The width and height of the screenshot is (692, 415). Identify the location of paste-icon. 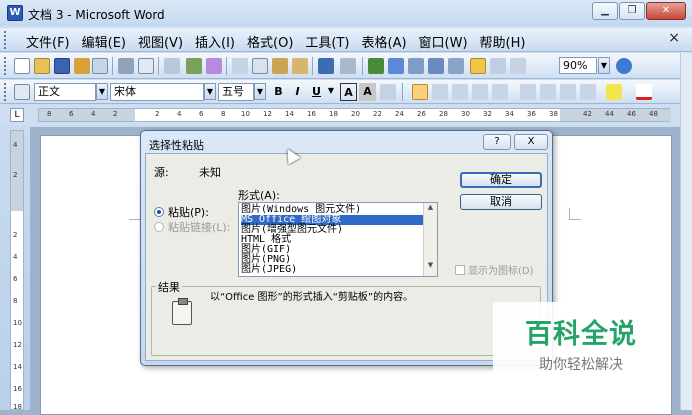
(280, 66).